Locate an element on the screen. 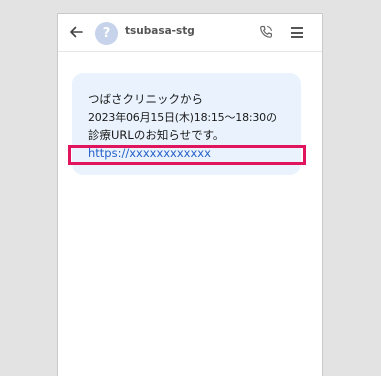 The width and height of the screenshot is (381, 376). hamburger-menu-icon is located at coordinates (297, 32).